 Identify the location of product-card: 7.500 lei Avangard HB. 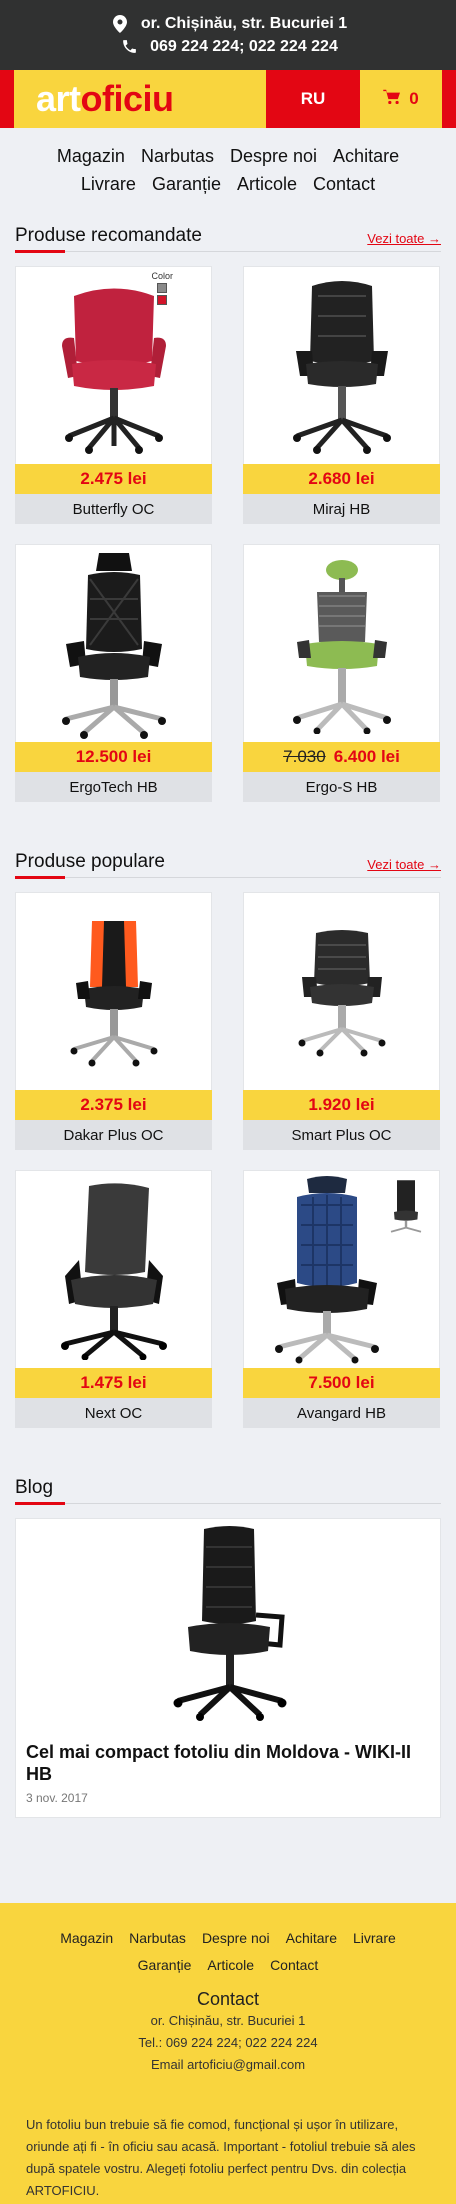
(341, 1299).